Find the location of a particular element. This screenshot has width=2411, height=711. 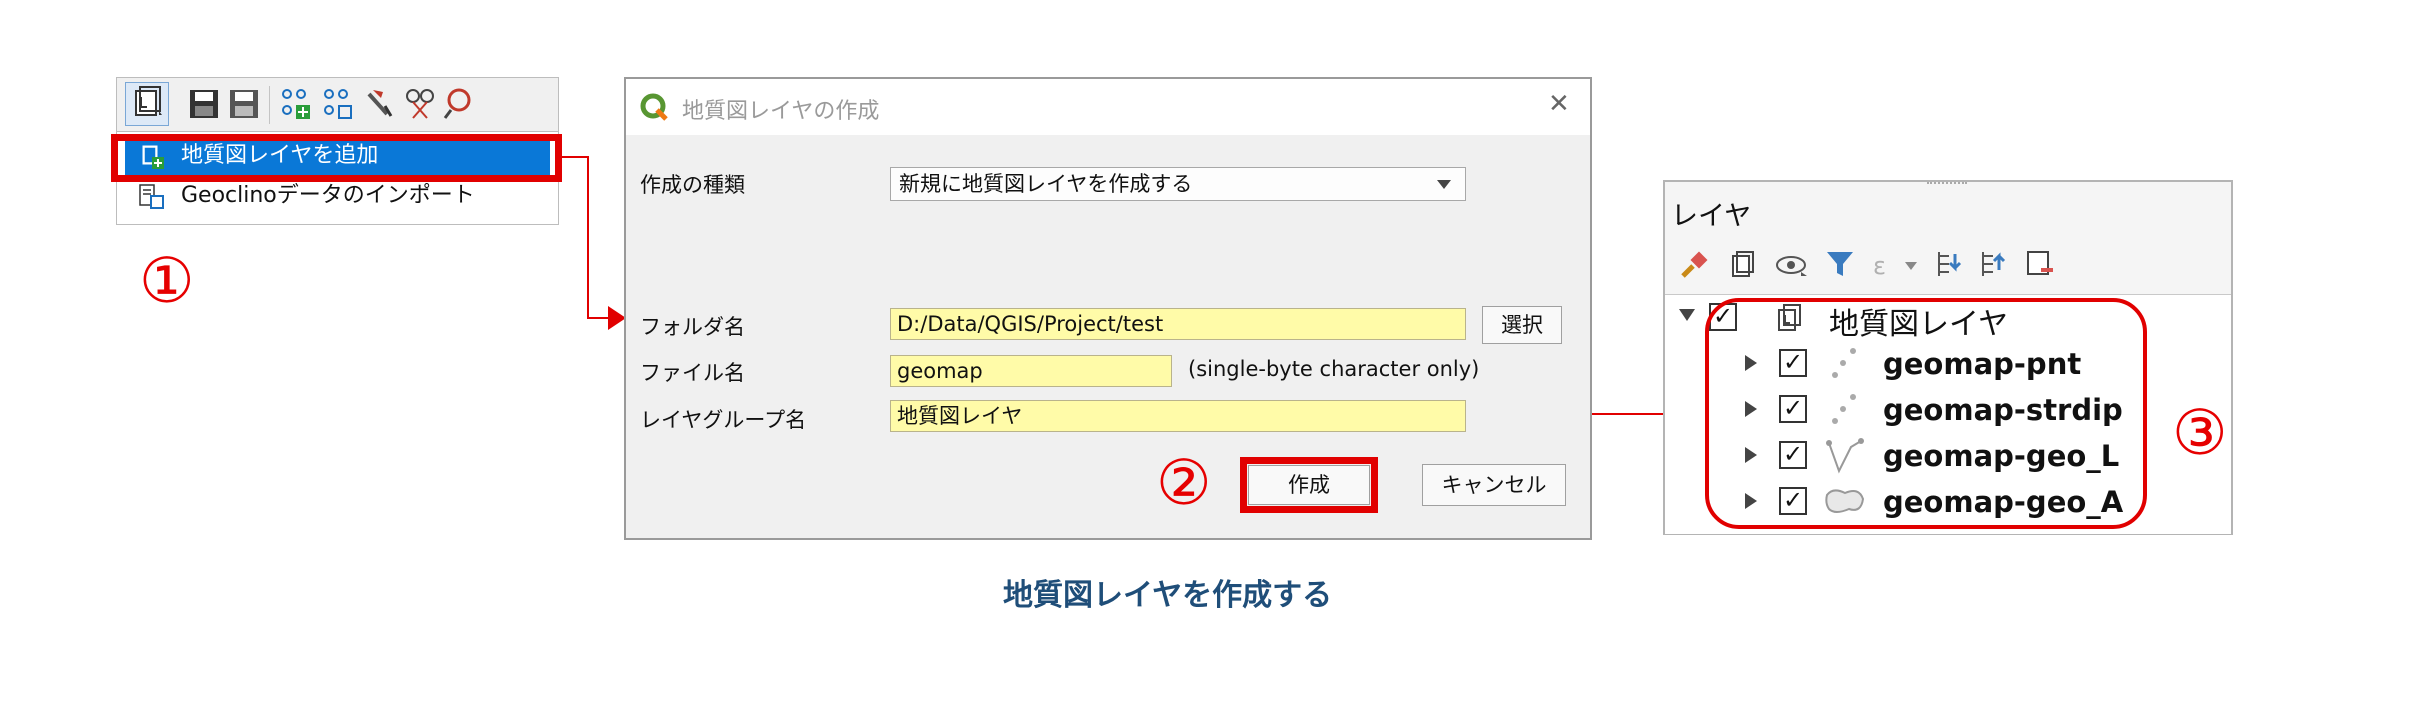

folder-label: フォルダ名 is located at coordinates (692, 327).